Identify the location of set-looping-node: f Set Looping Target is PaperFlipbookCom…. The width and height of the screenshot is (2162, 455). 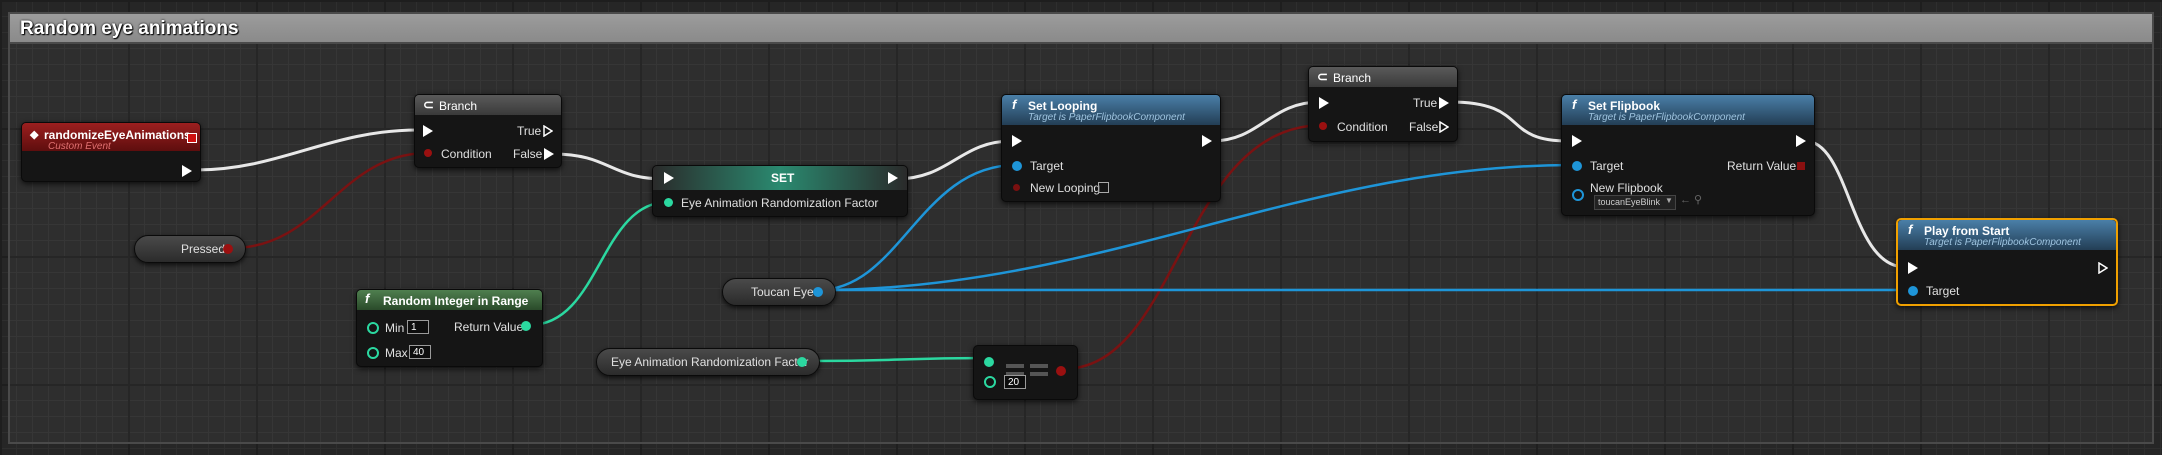
(1111, 148).